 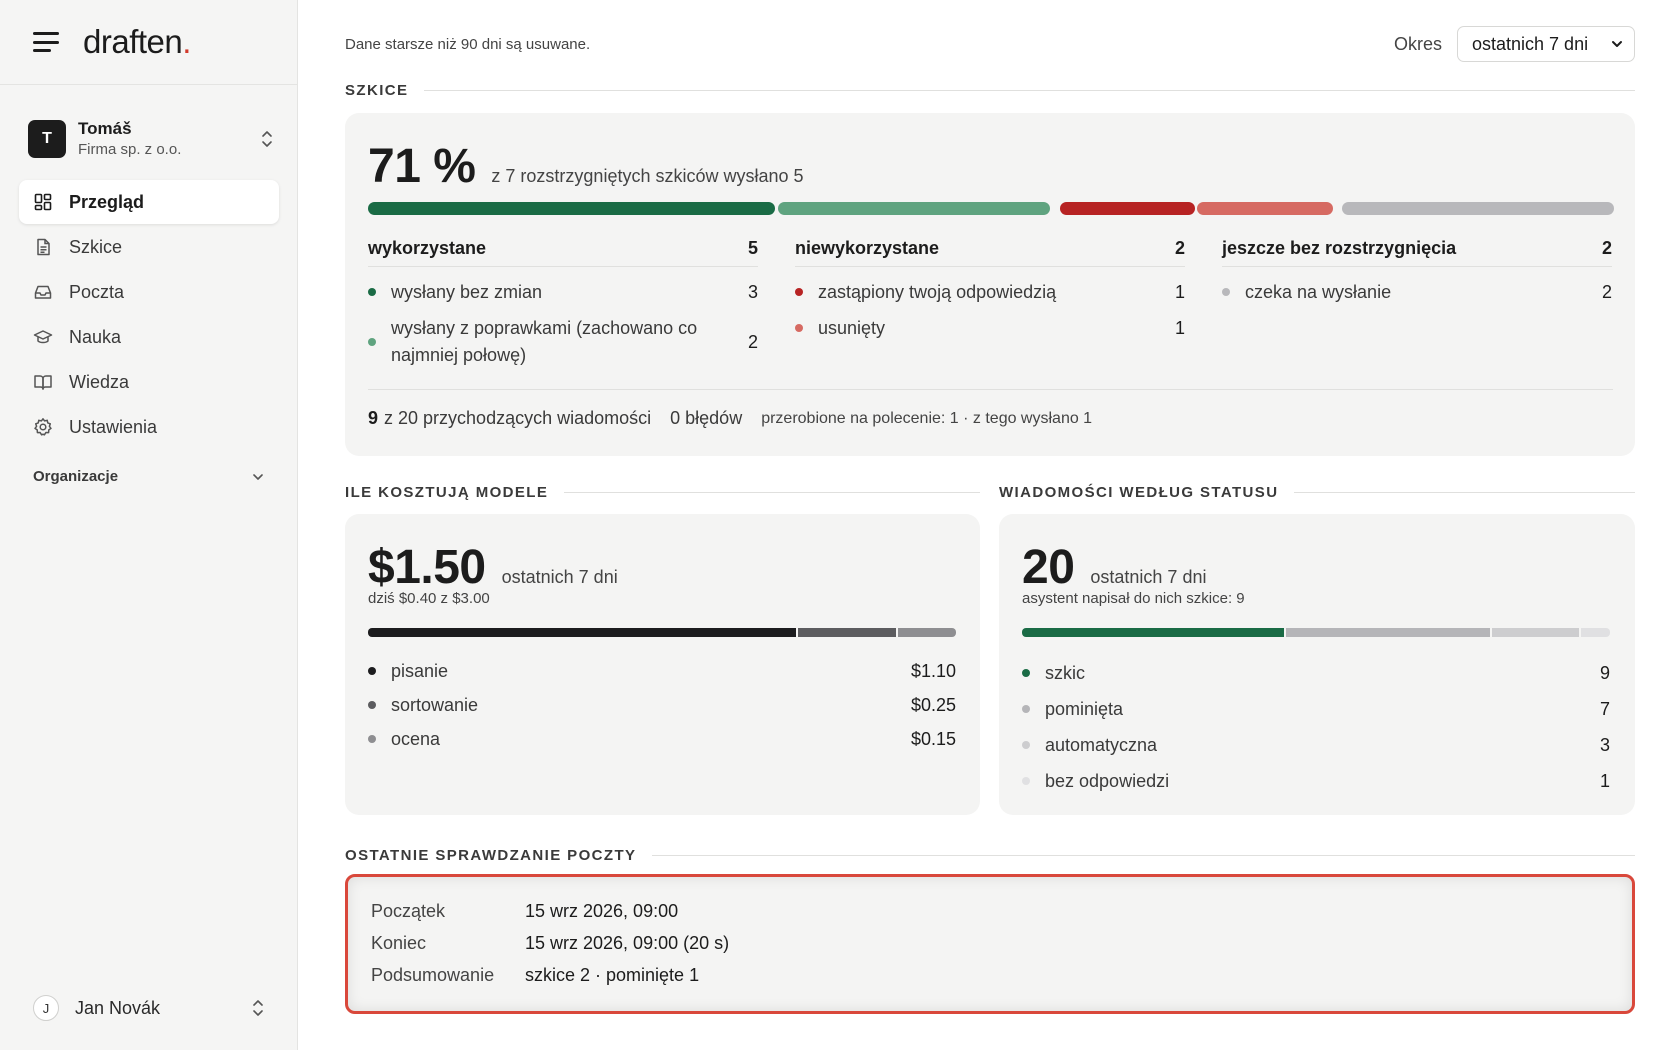 What do you see at coordinates (467, 291) in the screenshot?
I see `row-label: wysłany bez zmian` at bounding box center [467, 291].